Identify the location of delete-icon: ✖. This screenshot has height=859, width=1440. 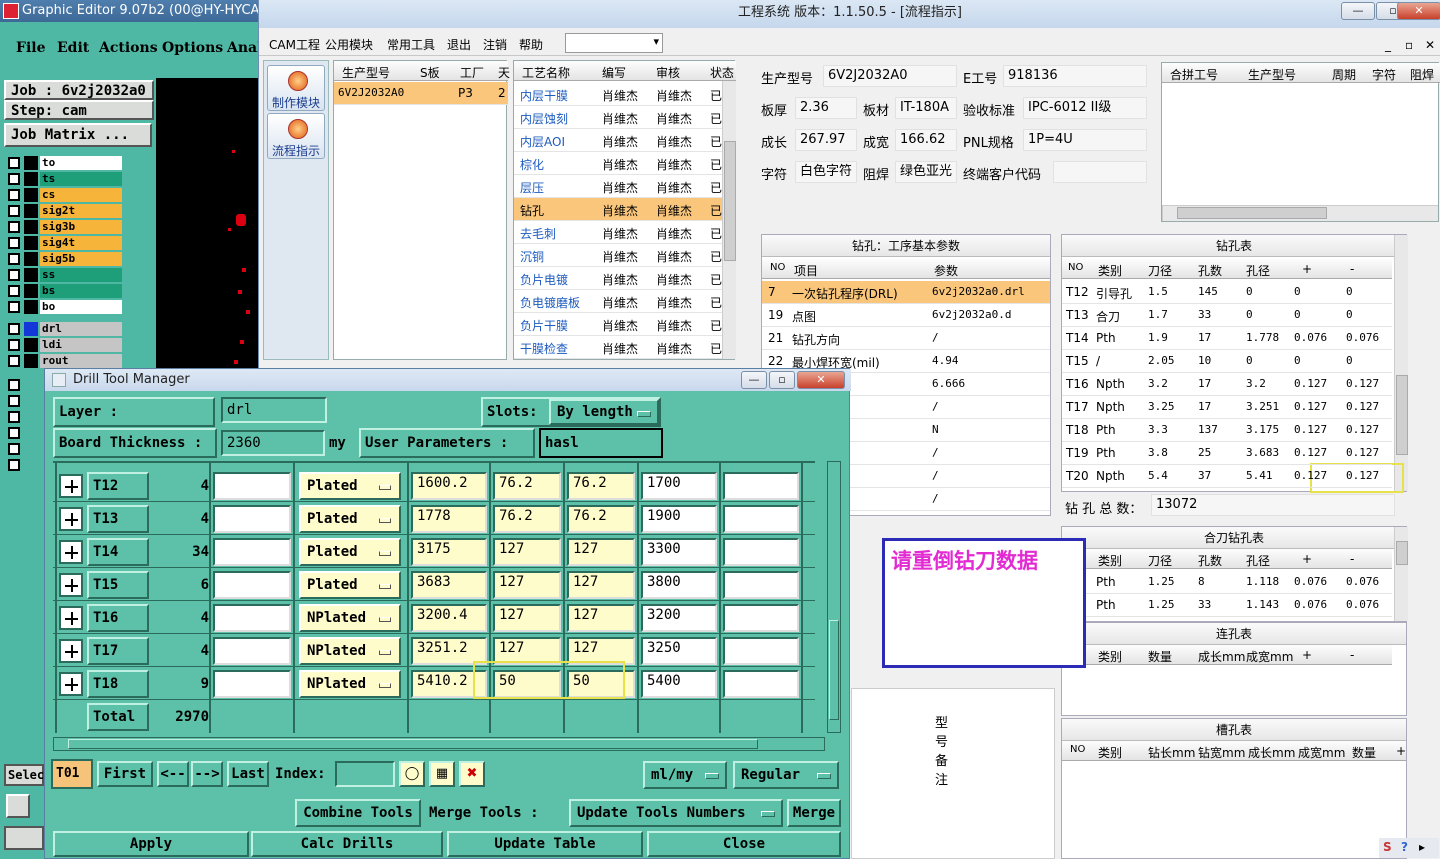
(472, 774).